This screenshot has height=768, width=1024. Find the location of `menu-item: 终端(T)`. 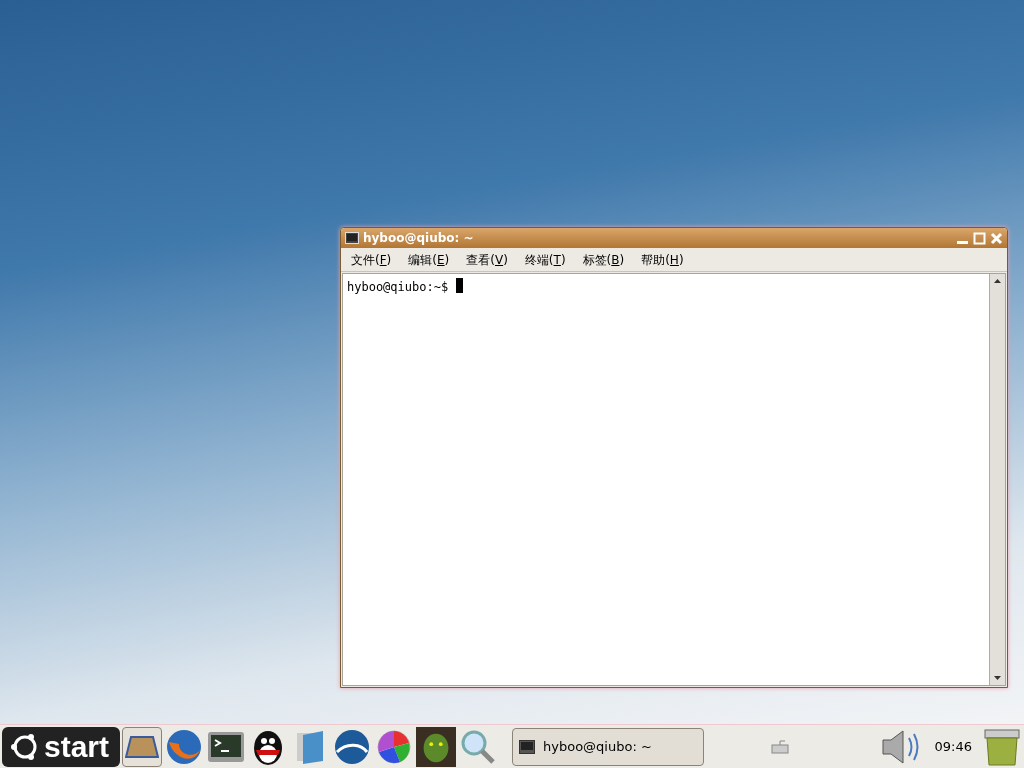

menu-item: 终端(T) is located at coordinates (545, 259).